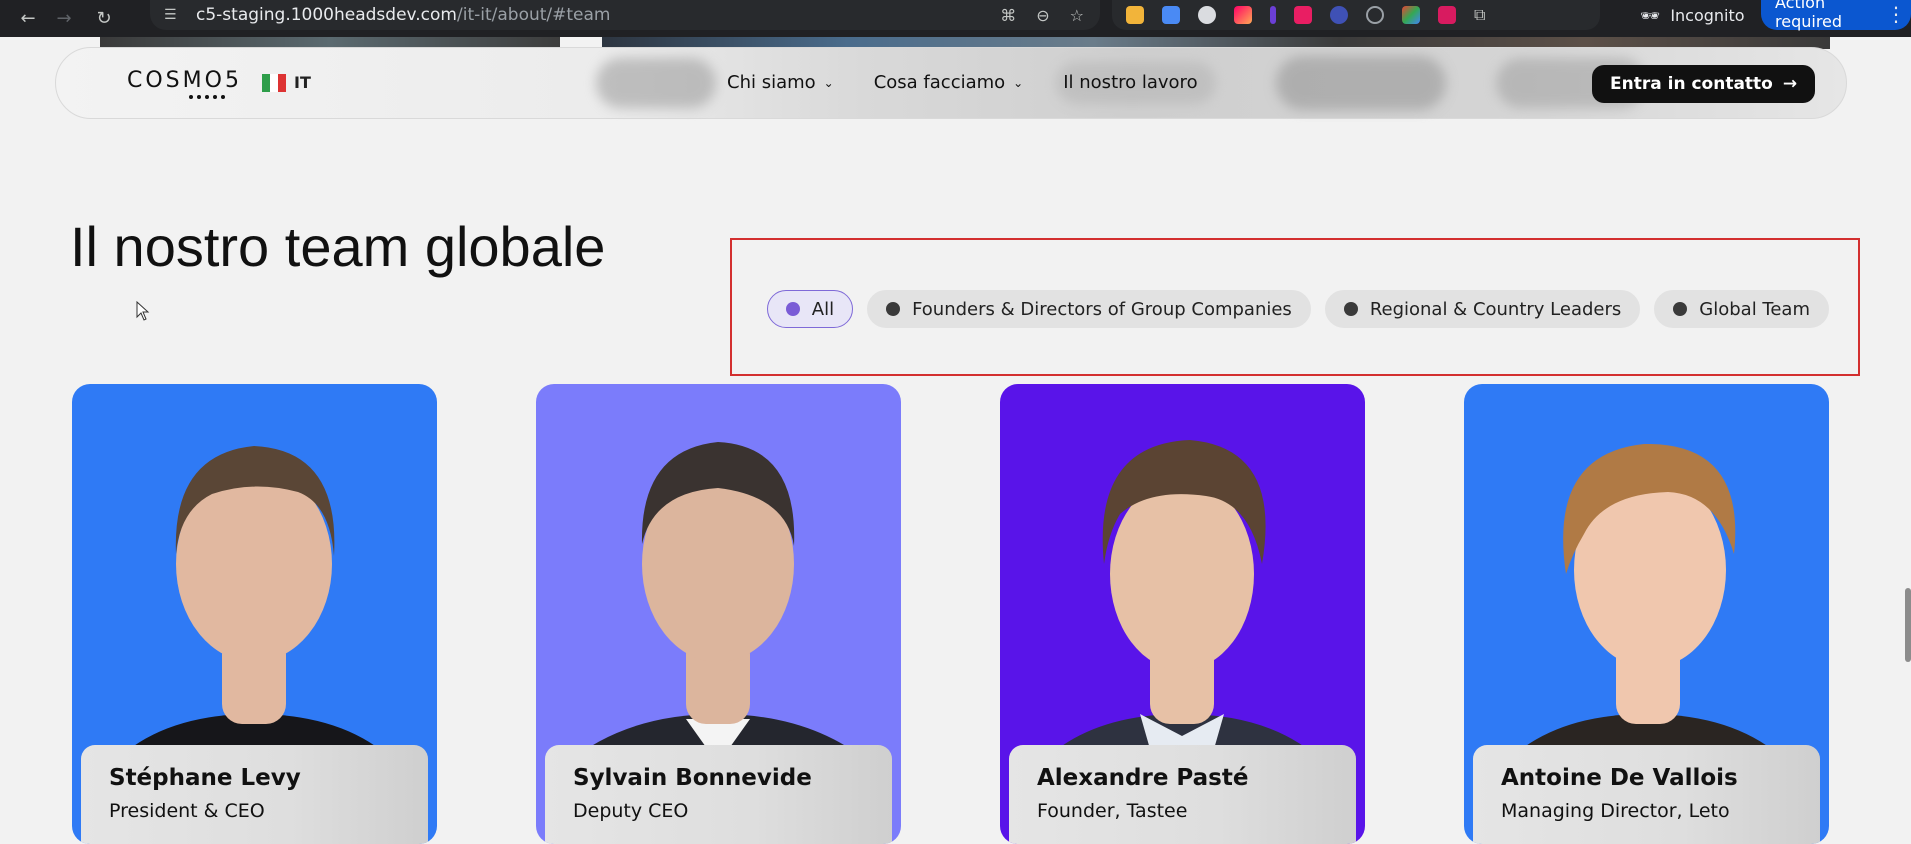 This screenshot has height=844, width=1911. What do you see at coordinates (205, 778) in the screenshot?
I see `team-member-name: Stéphane Levy` at bounding box center [205, 778].